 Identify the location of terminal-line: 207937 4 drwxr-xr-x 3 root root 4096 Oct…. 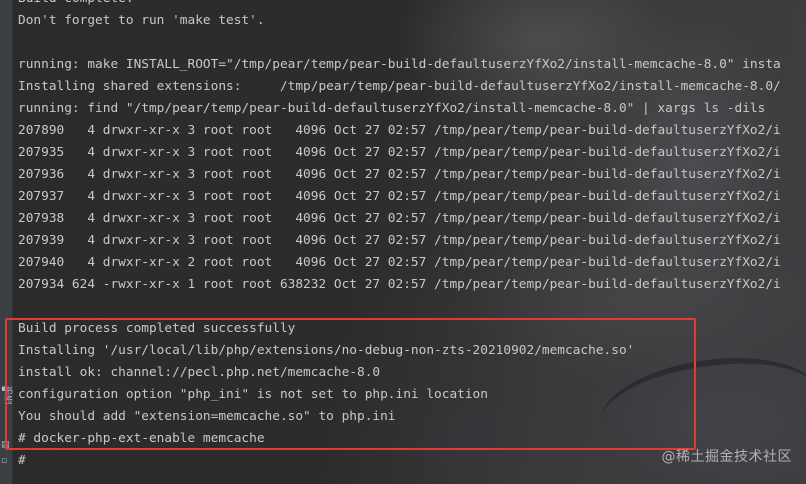
(399, 196).